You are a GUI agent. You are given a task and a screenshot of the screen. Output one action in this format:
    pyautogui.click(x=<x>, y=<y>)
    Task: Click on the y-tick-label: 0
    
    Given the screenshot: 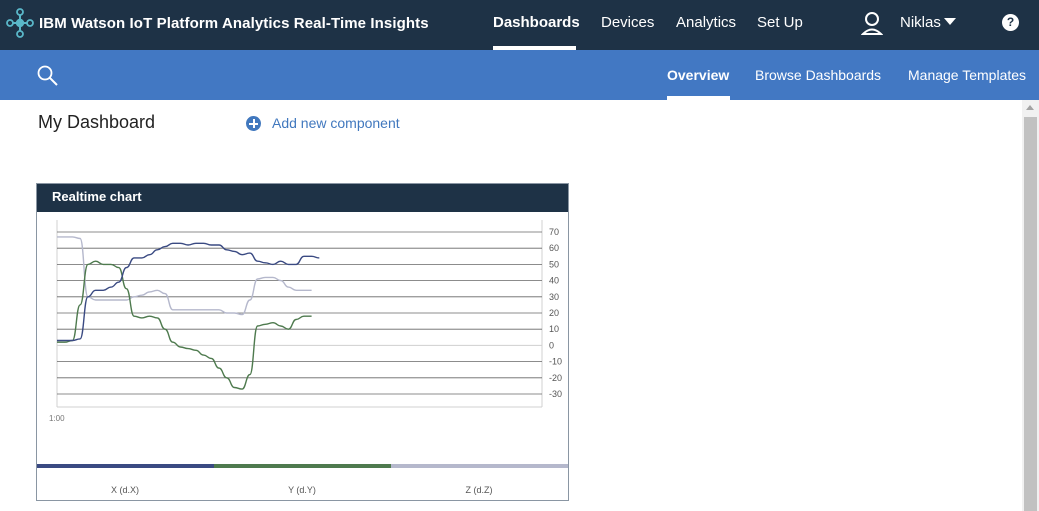 What is the action you would take?
    pyautogui.click(x=551, y=345)
    